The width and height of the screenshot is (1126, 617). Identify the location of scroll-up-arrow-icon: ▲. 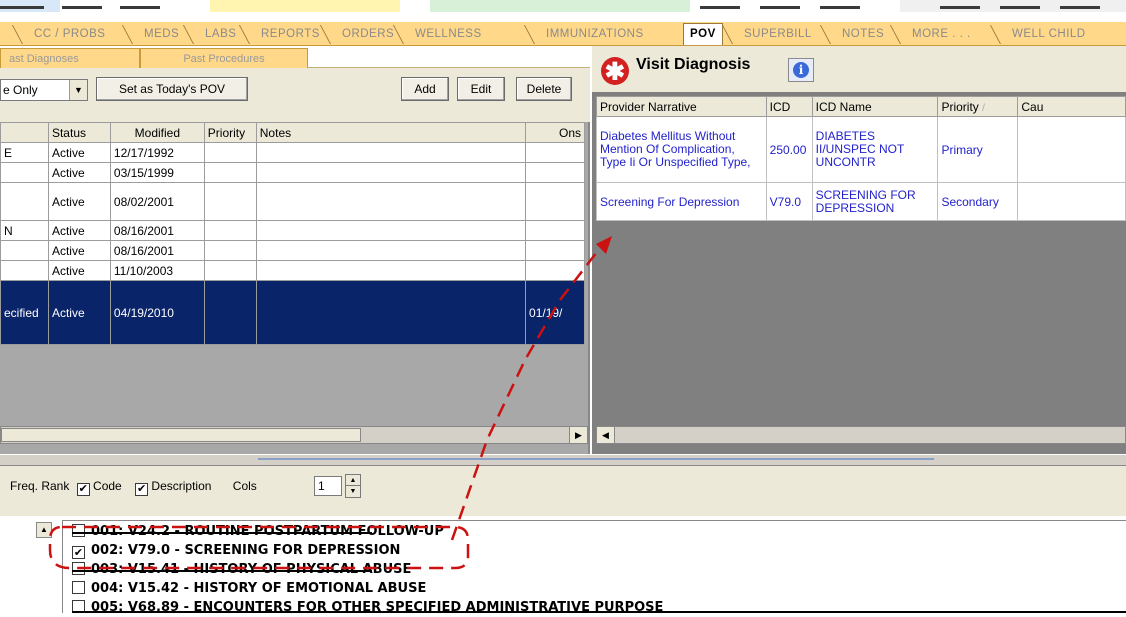
(44, 530).